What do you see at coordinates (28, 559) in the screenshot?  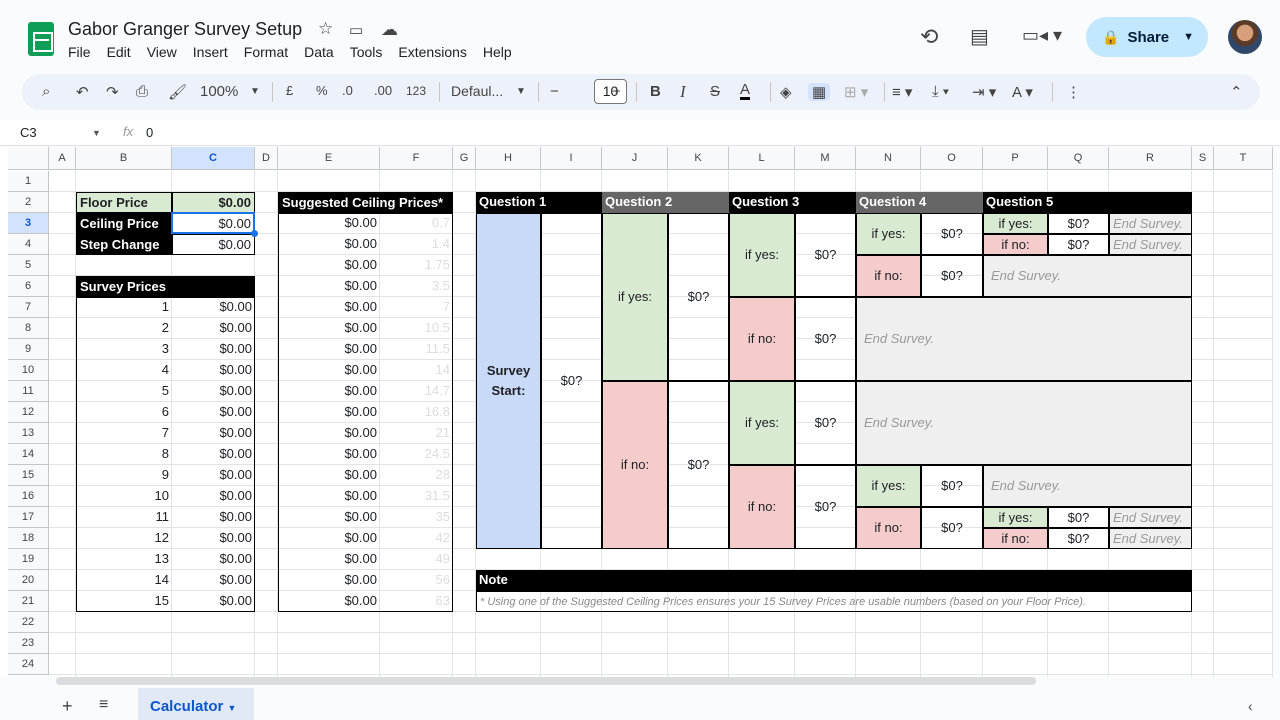 I see `row-header-19: 19` at bounding box center [28, 559].